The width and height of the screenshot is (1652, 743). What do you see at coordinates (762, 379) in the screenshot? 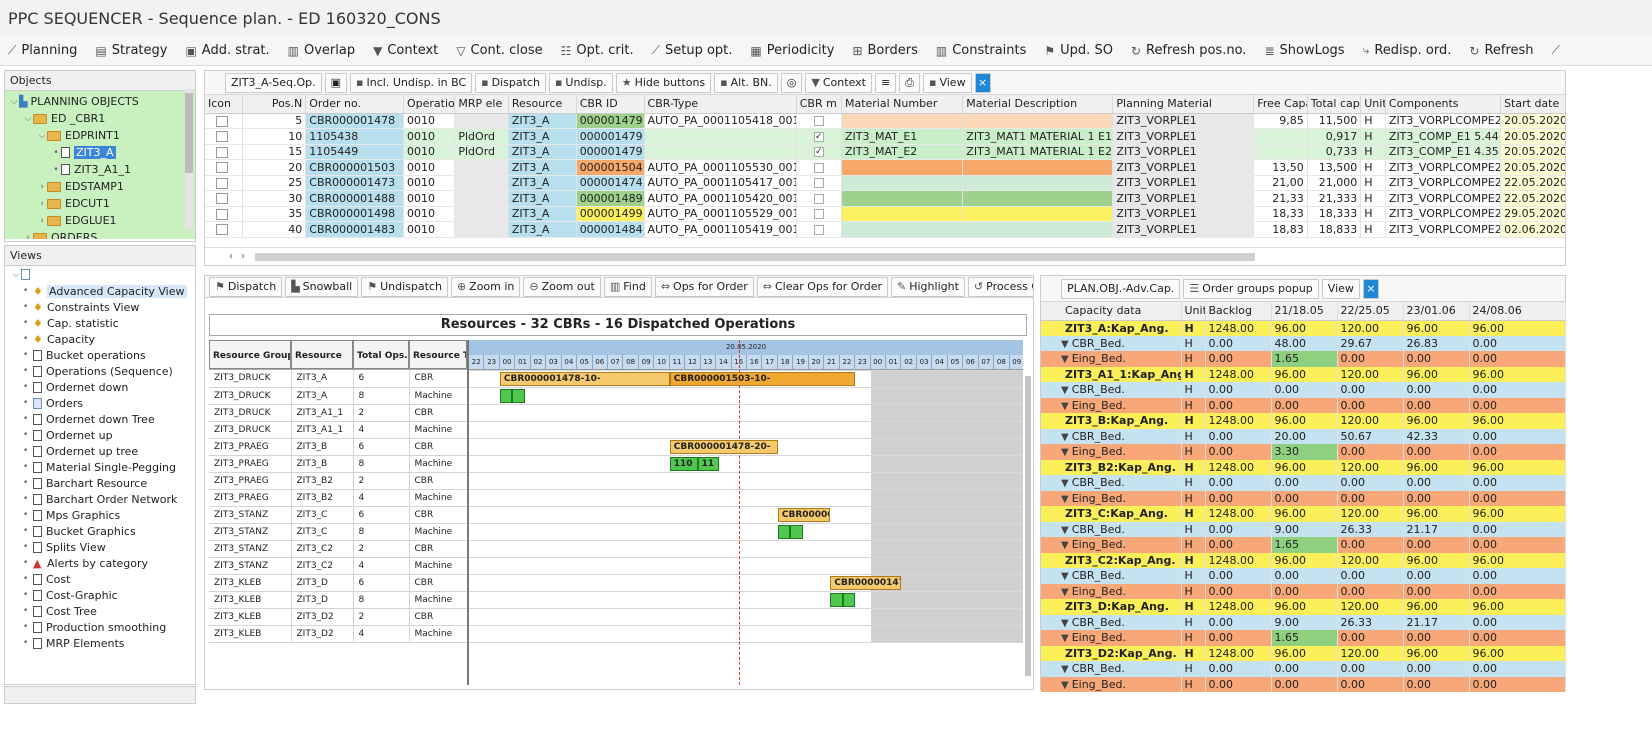
I see `gantt-bar: CBR000001503-10-` at bounding box center [762, 379].